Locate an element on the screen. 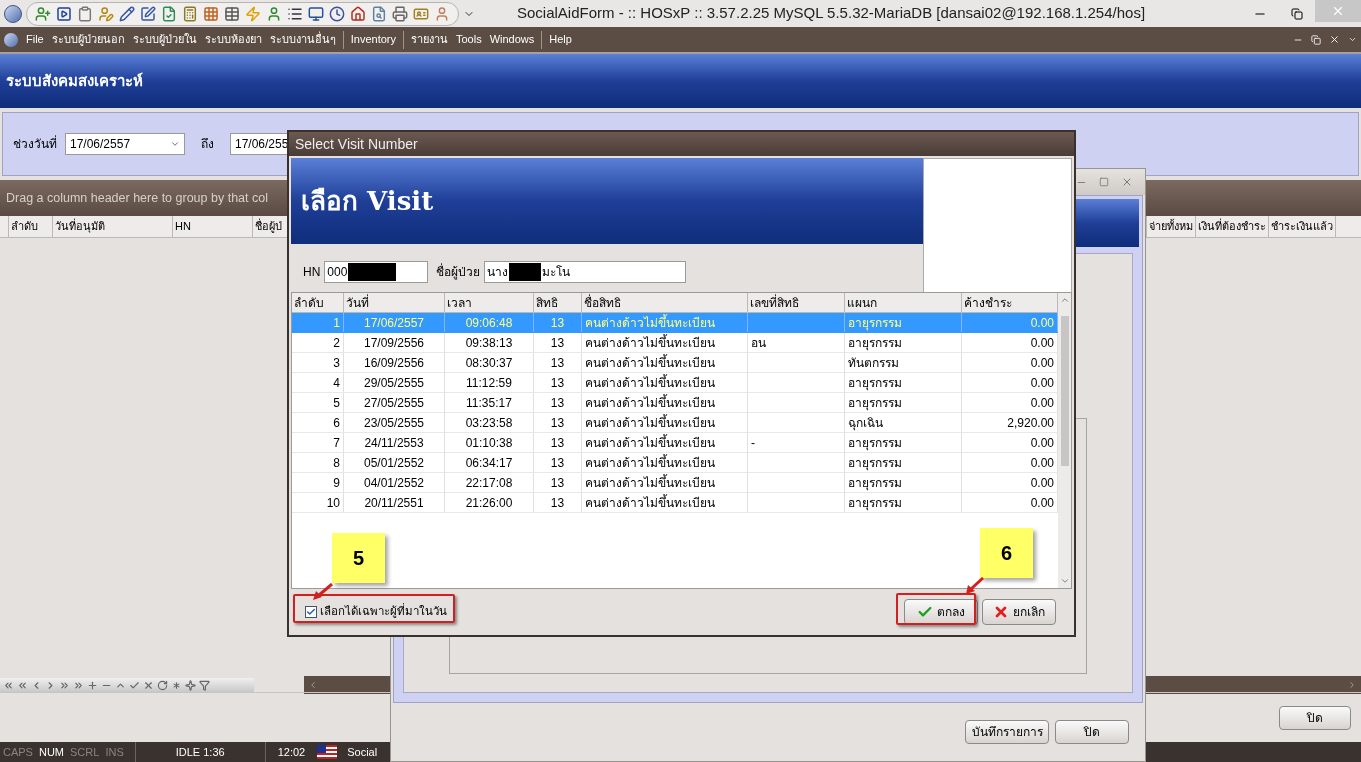 This screenshot has width=1361, height=762. user-icon is located at coordinates (274, 13).